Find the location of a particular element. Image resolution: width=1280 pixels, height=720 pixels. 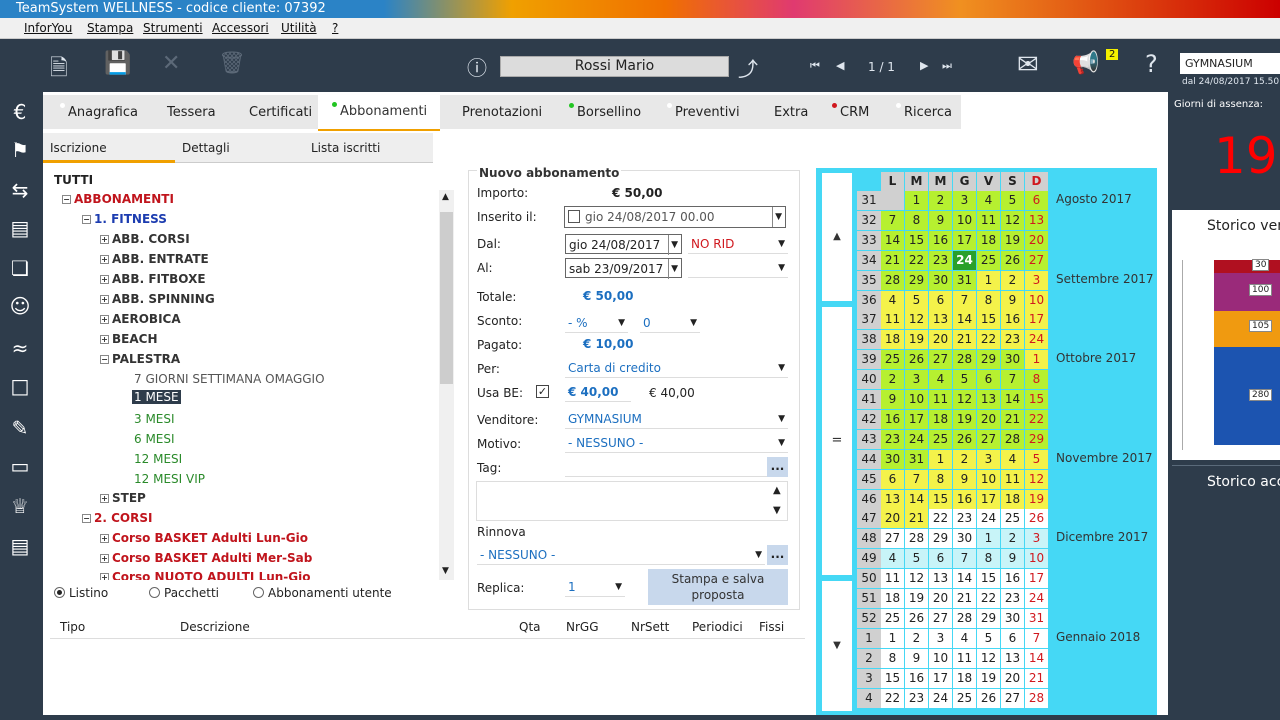

menu-help: ? is located at coordinates (335, 28).